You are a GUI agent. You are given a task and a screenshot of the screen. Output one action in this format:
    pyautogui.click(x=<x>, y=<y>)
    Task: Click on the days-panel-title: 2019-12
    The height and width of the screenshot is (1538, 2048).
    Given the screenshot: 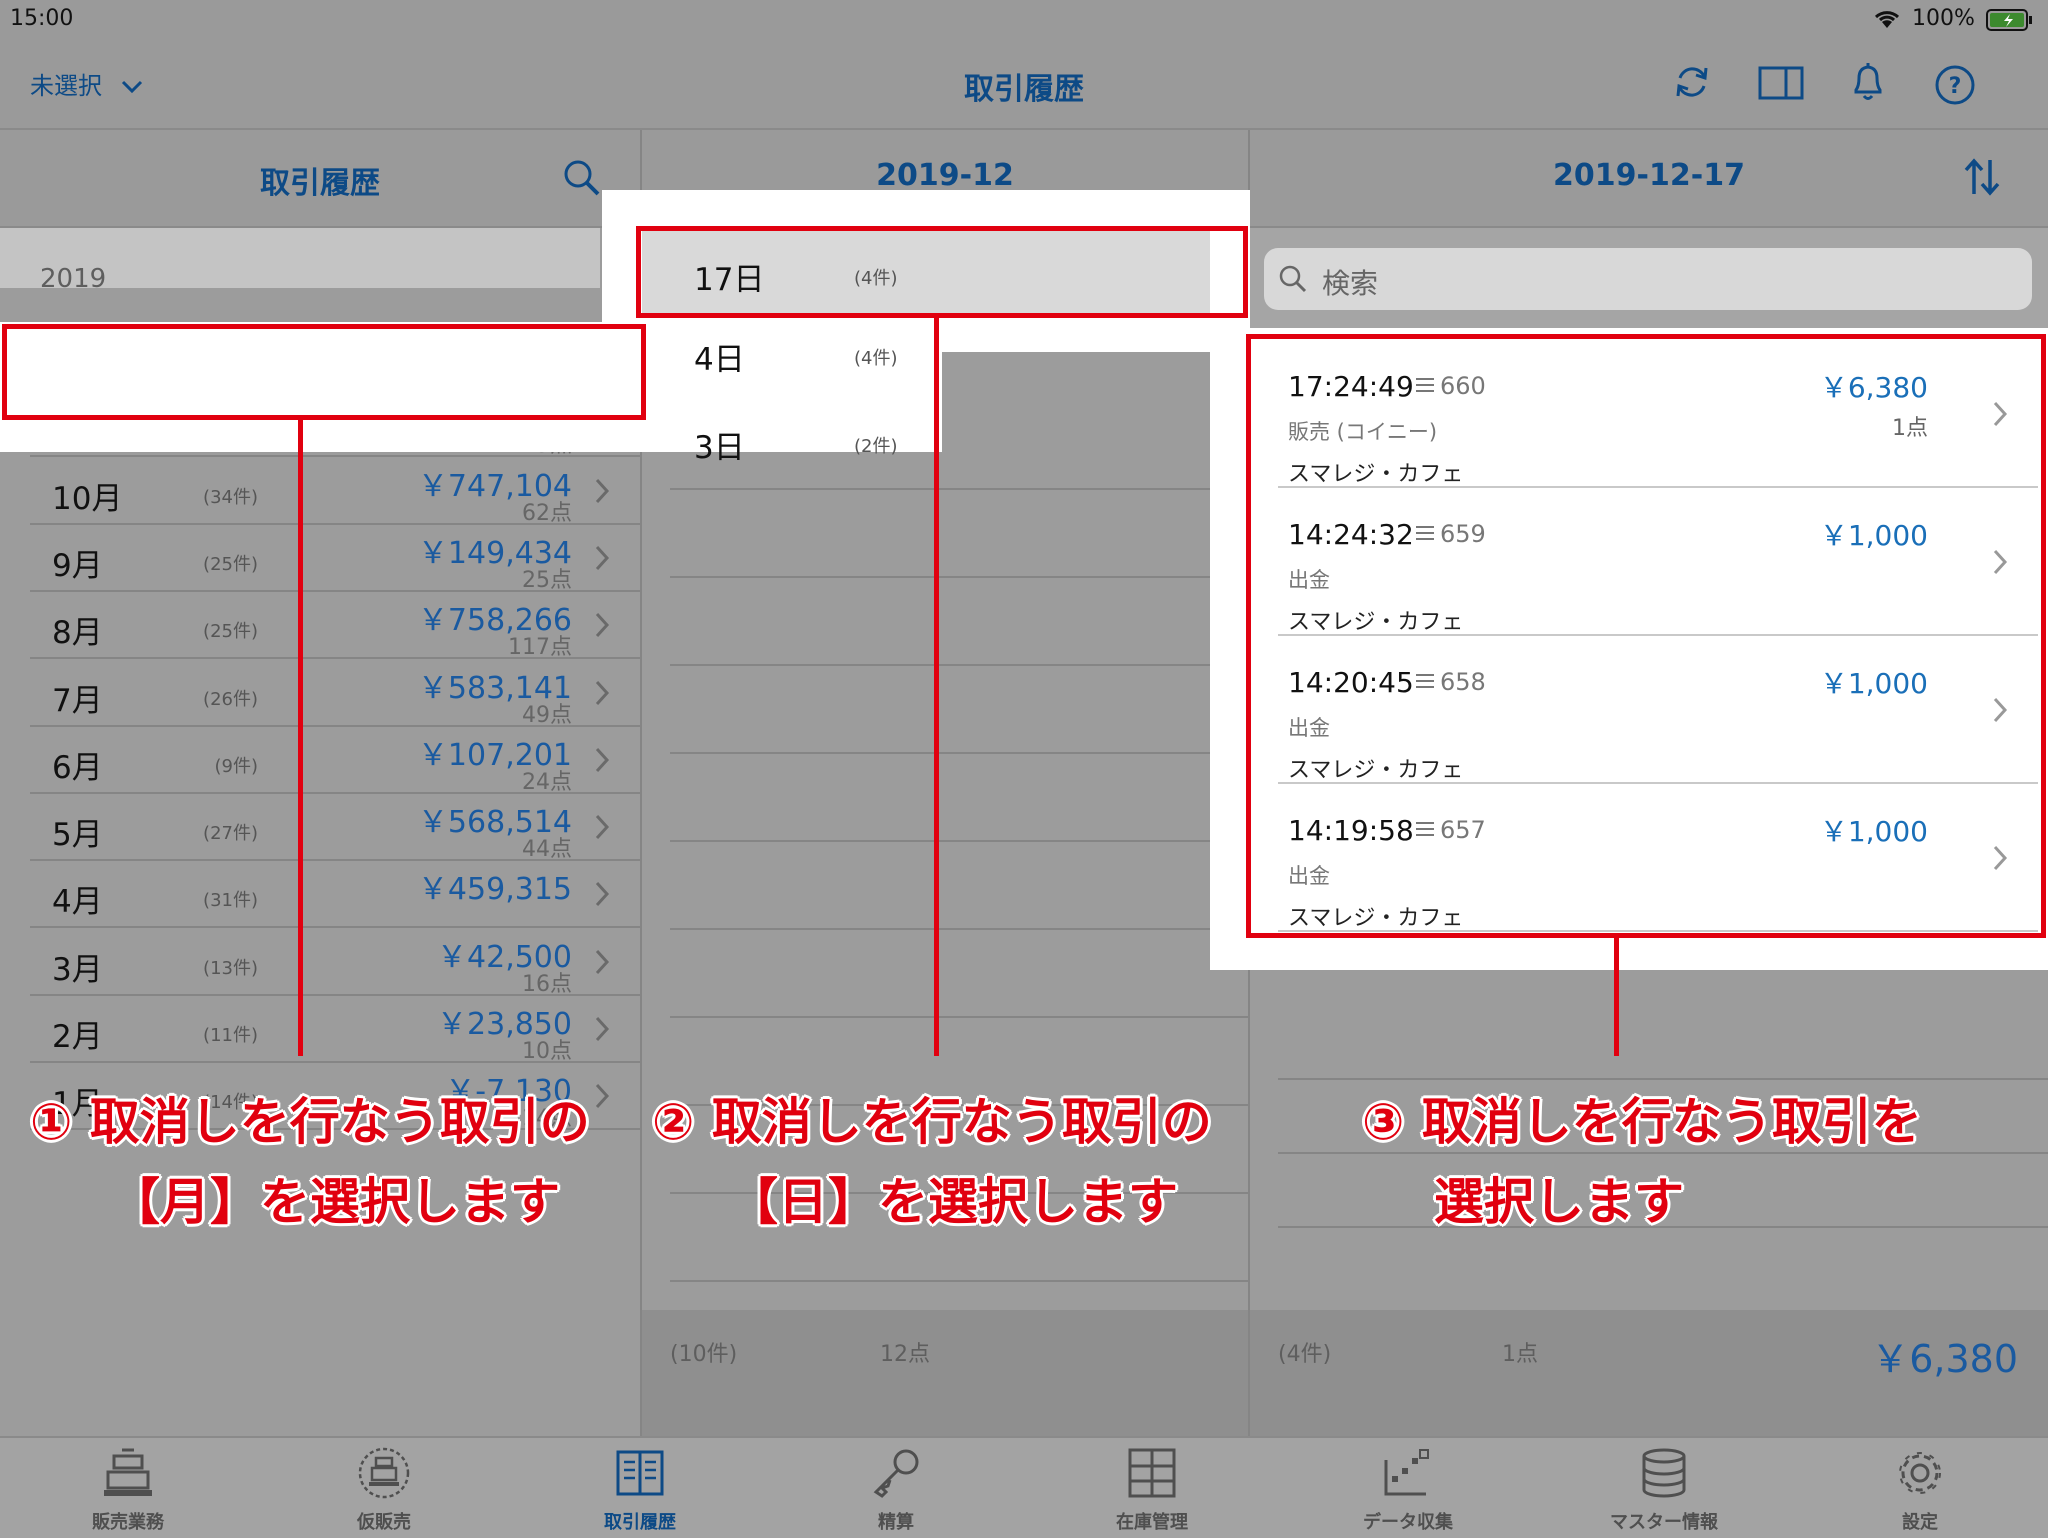 What is the action you would take?
    pyautogui.click(x=945, y=175)
    